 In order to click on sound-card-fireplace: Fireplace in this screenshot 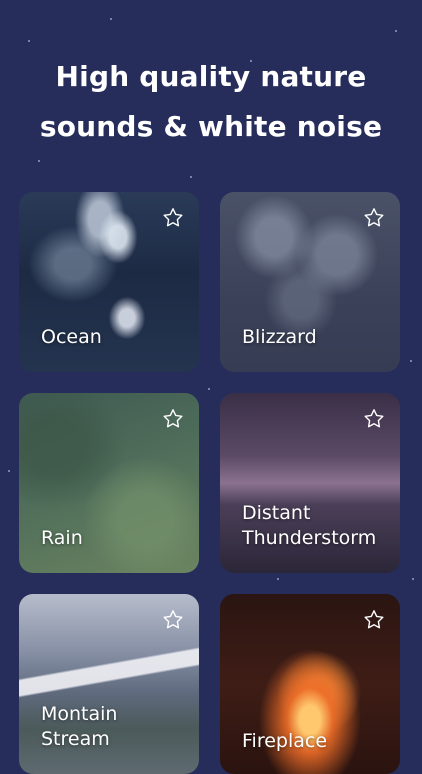, I will do `click(310, 684)`.